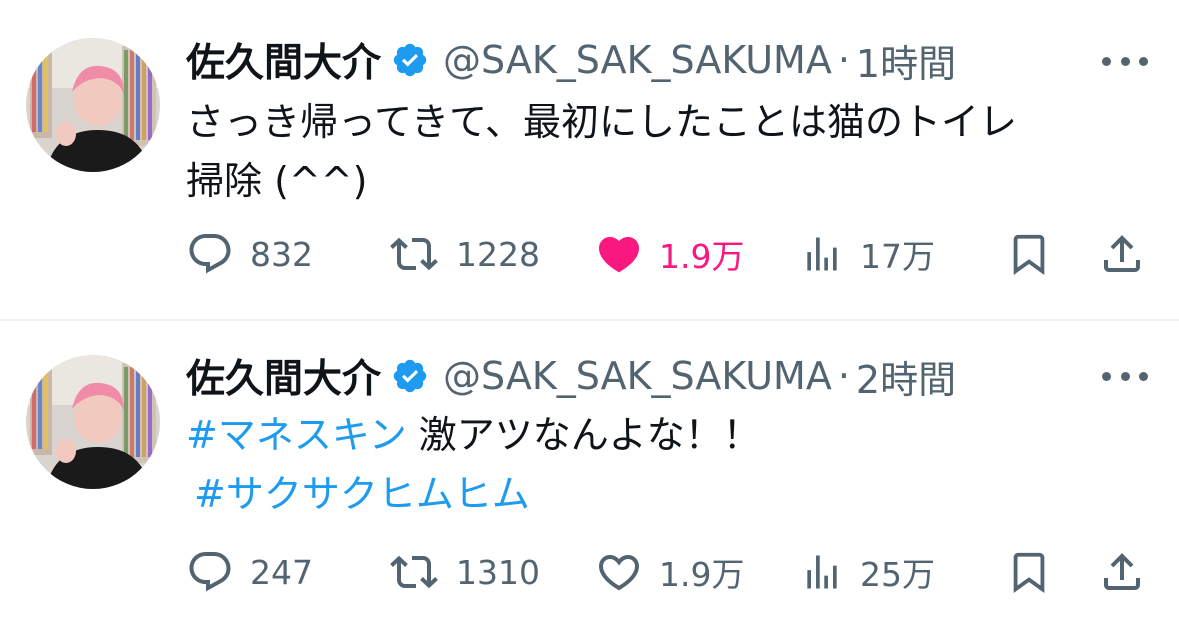  What do you see at coordinates (589, 572) in the screenshot?
I see `action-bar: 247 1310 1.9万 25万` at bounding box center [589, 572].